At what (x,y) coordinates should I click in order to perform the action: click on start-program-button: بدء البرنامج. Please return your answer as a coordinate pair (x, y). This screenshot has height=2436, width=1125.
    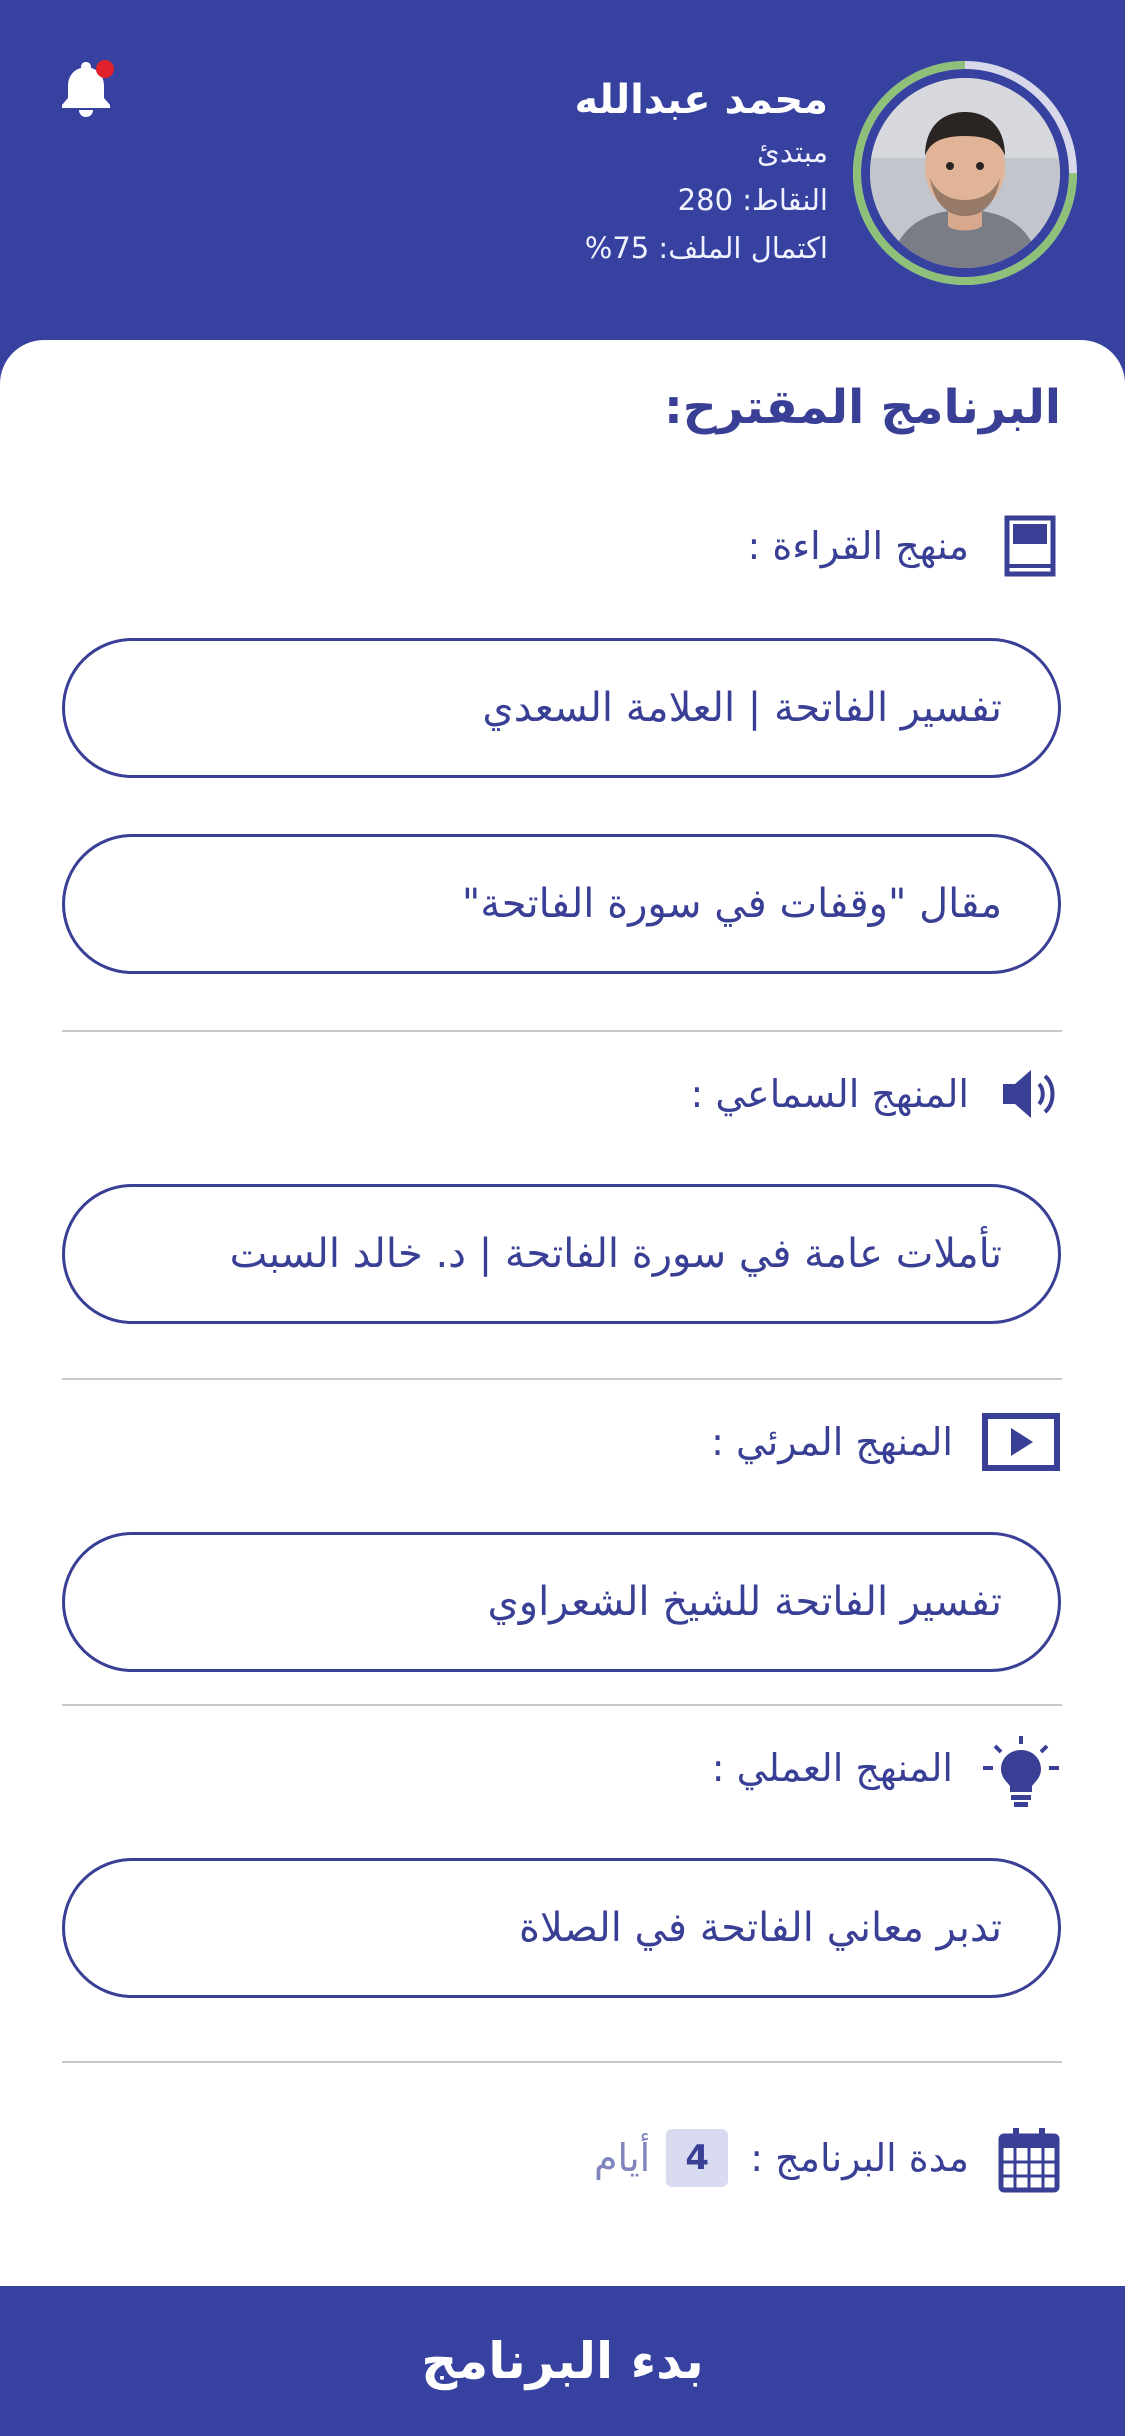
    Looking at the image, I should click on (562, 2361).